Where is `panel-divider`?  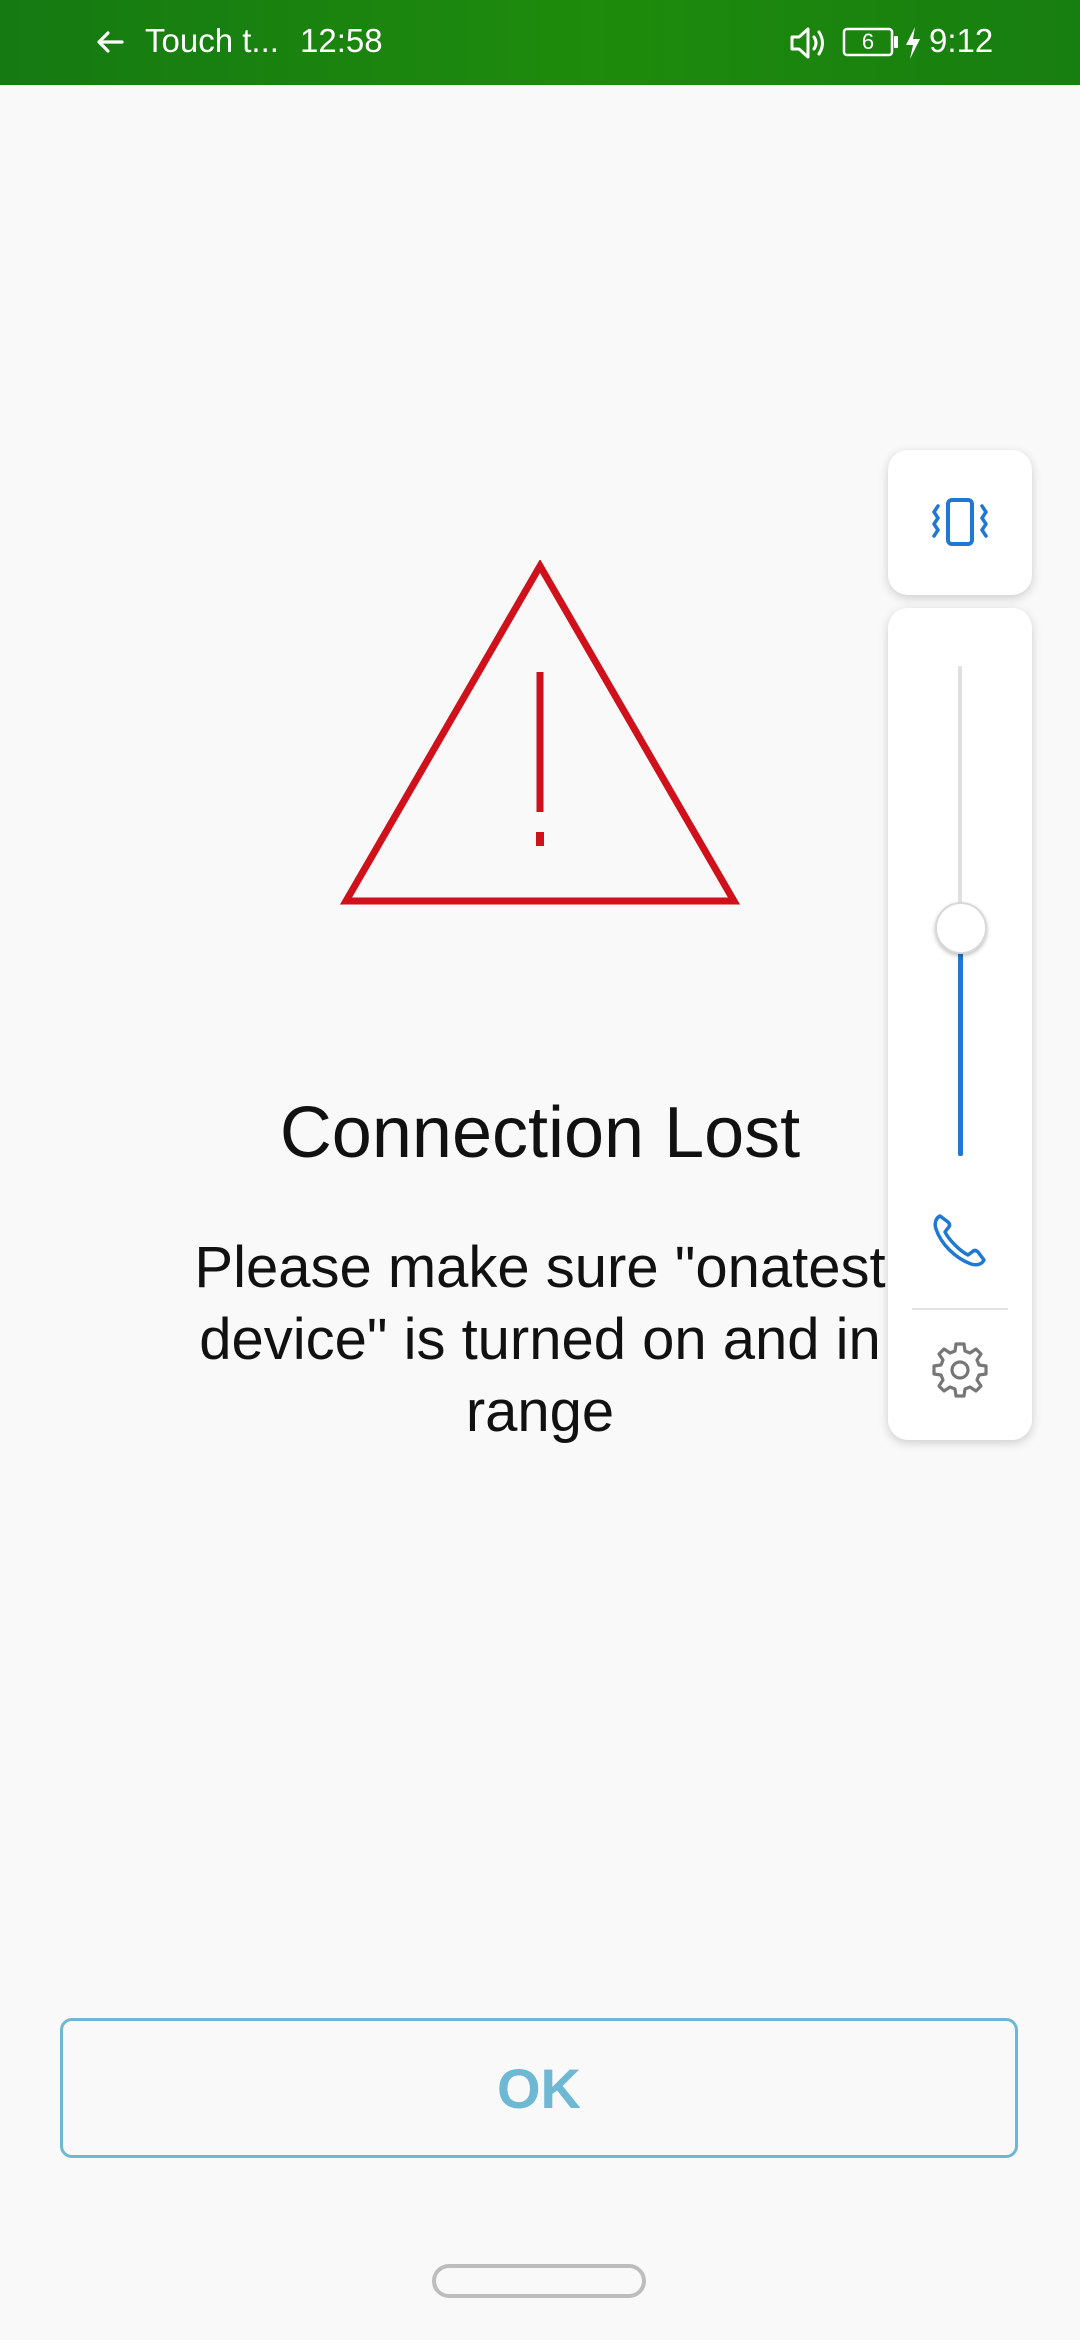
panel-divider is located at coordinates (960, 1309).